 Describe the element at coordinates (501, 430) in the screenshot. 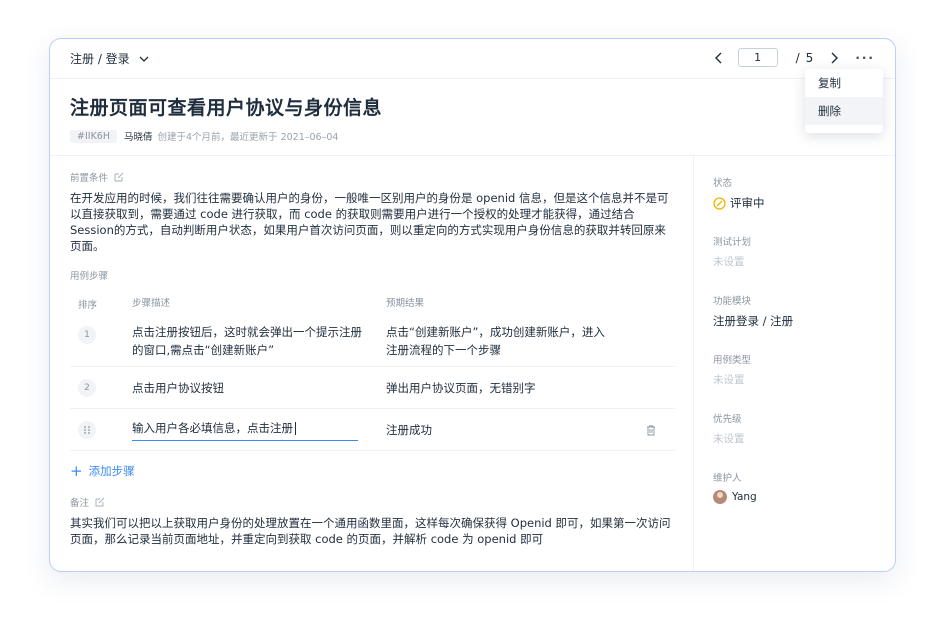

I see `step-expected: 注册成功` at that location.